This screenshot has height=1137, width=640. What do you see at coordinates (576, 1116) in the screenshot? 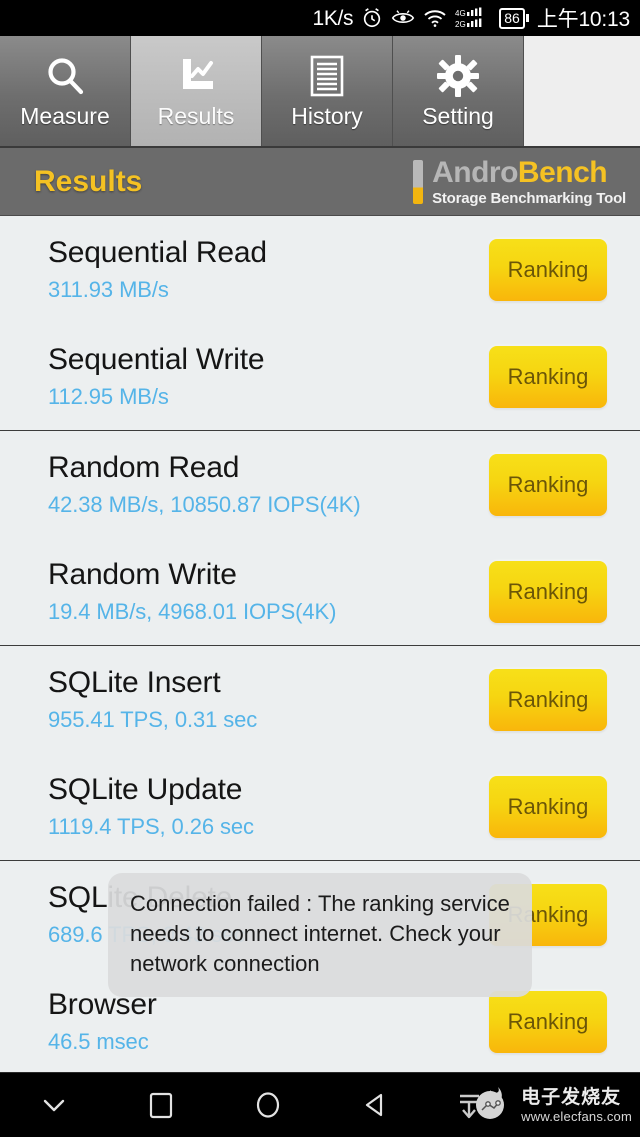
I see `watermark-url: www.elecfans.com` at bounding box center [576, 1116].